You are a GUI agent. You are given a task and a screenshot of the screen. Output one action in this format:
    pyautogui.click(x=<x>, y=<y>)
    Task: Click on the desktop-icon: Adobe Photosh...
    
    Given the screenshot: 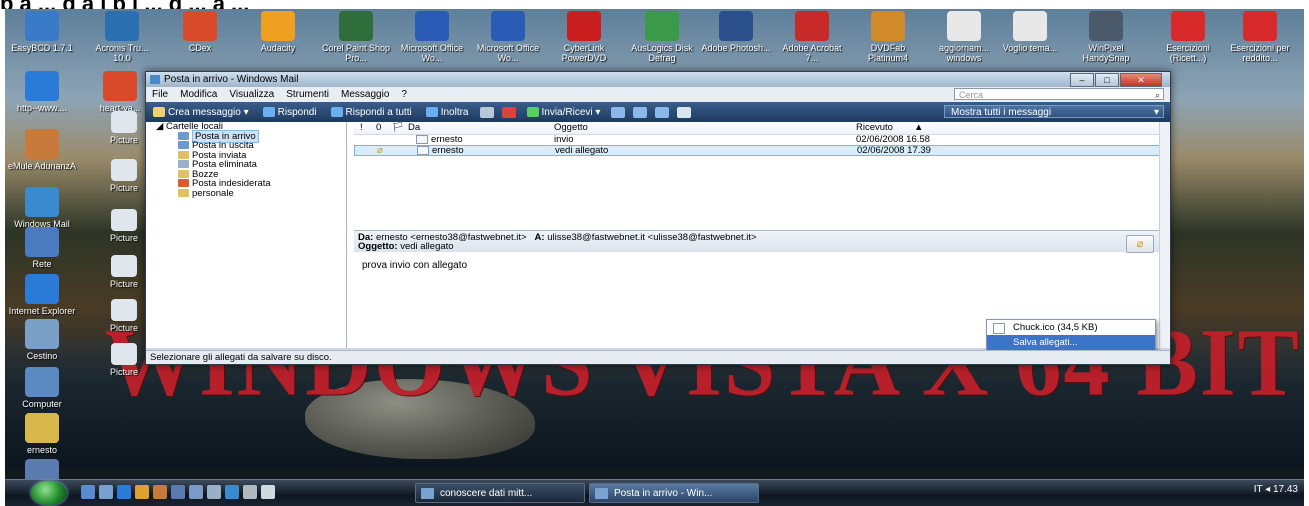 What is the action you would take?
    pyautogui.click(x=736, y=32)
    